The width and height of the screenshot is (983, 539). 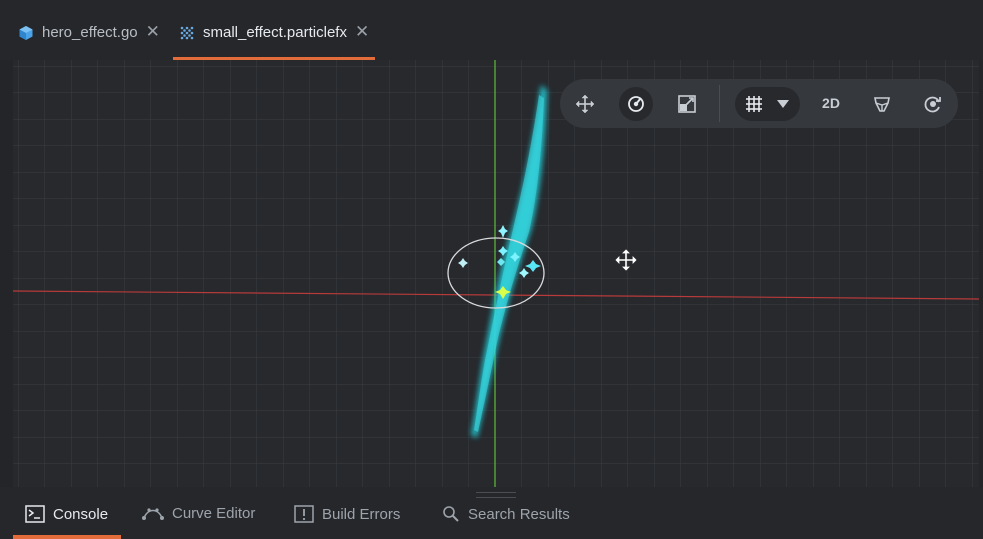 What do you see at coordinates (275, 32) in the screenshot?
I see `tab-label: small_effect.particlefx` at bounding box center [275, 32].